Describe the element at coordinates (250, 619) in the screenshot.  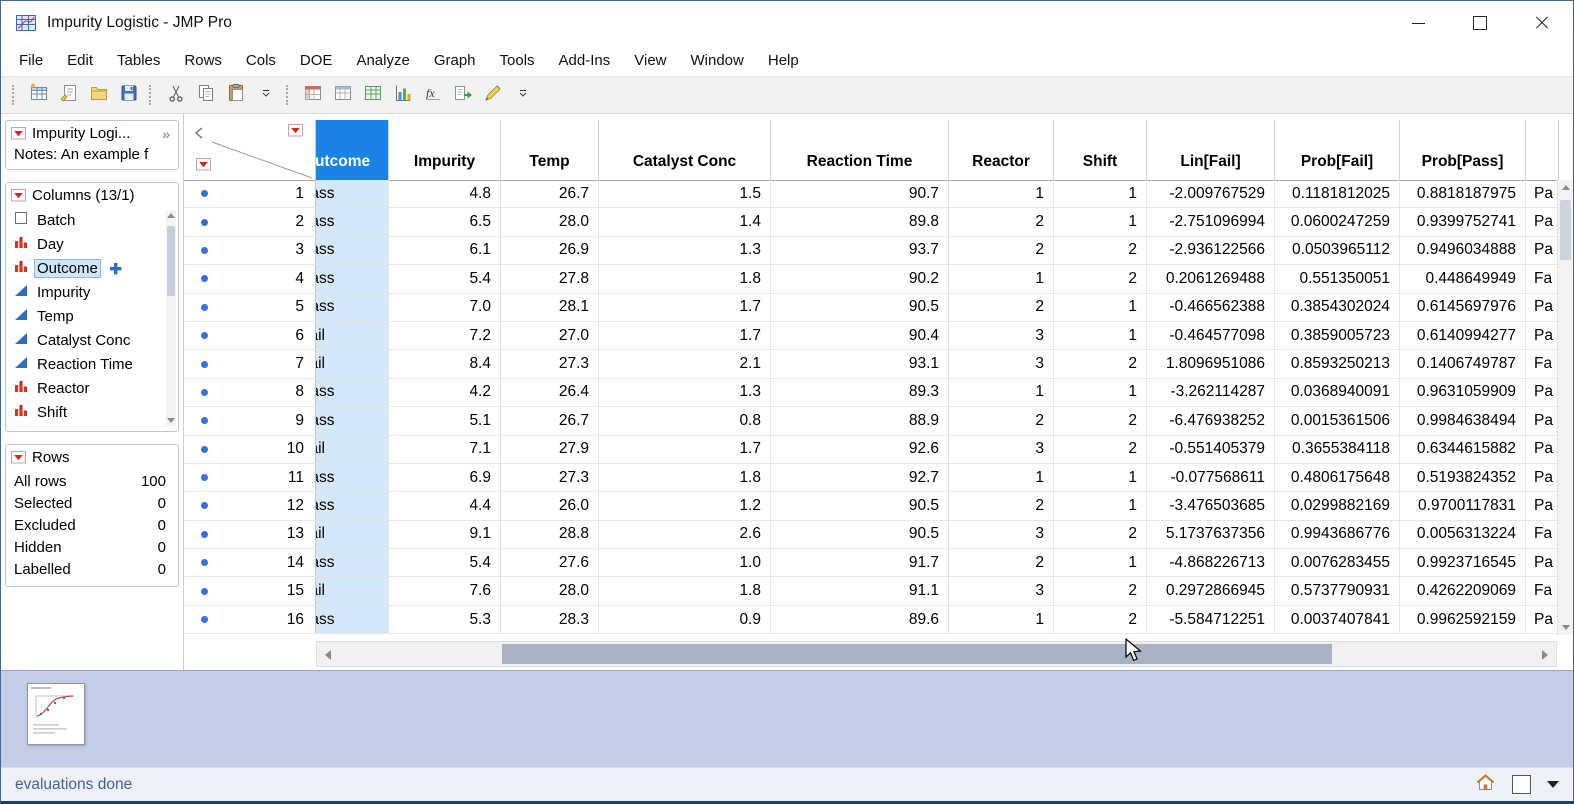
I see `row-number-cell: 16` at that location.